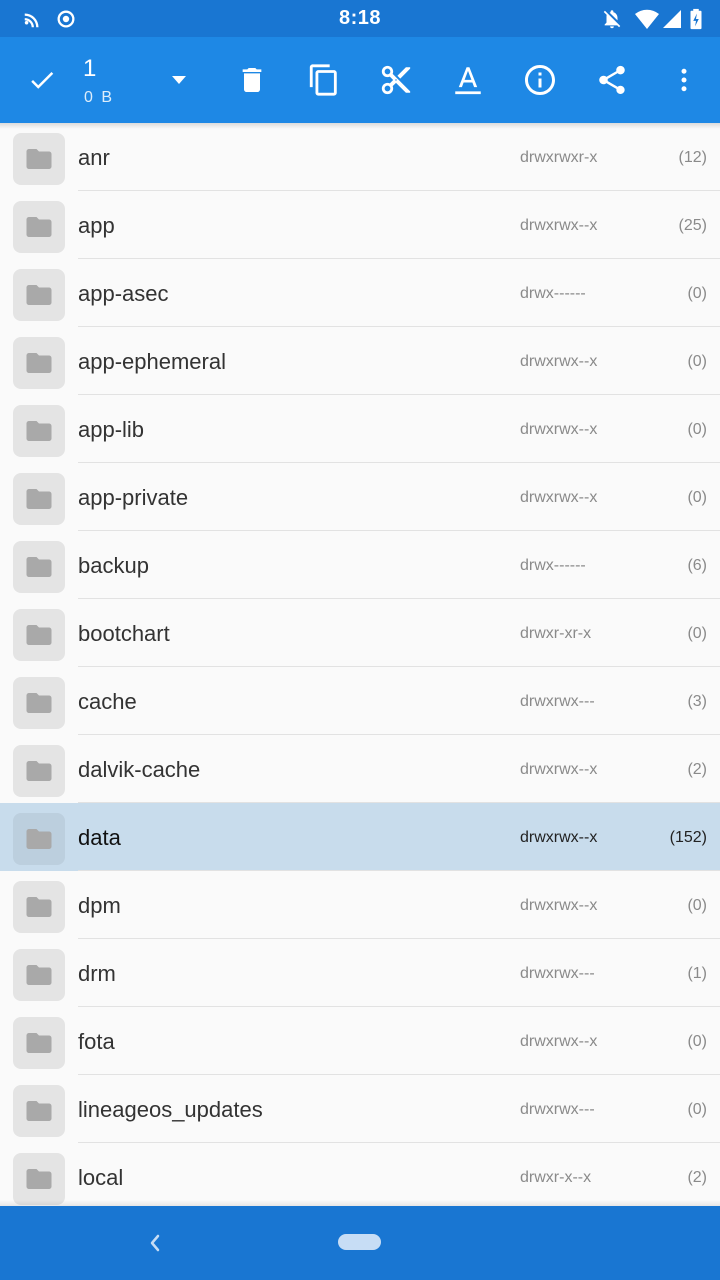 This screenshot has height=1280, width=720. Describe the element at coordinates (360, 837) in the screenshot. I see `file-row-data: data drwxrwx--x (152)` at that location.